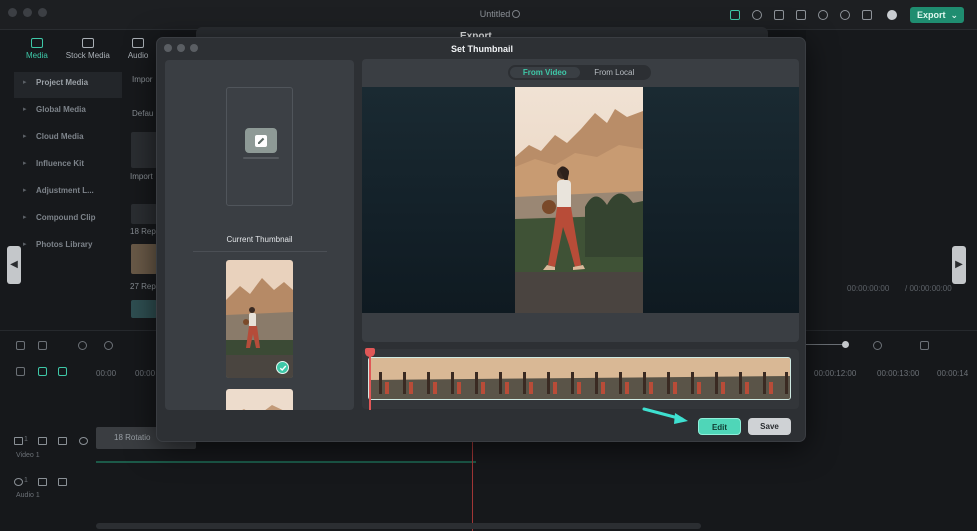  I want to click on save-button: Save, so click(769, 426).